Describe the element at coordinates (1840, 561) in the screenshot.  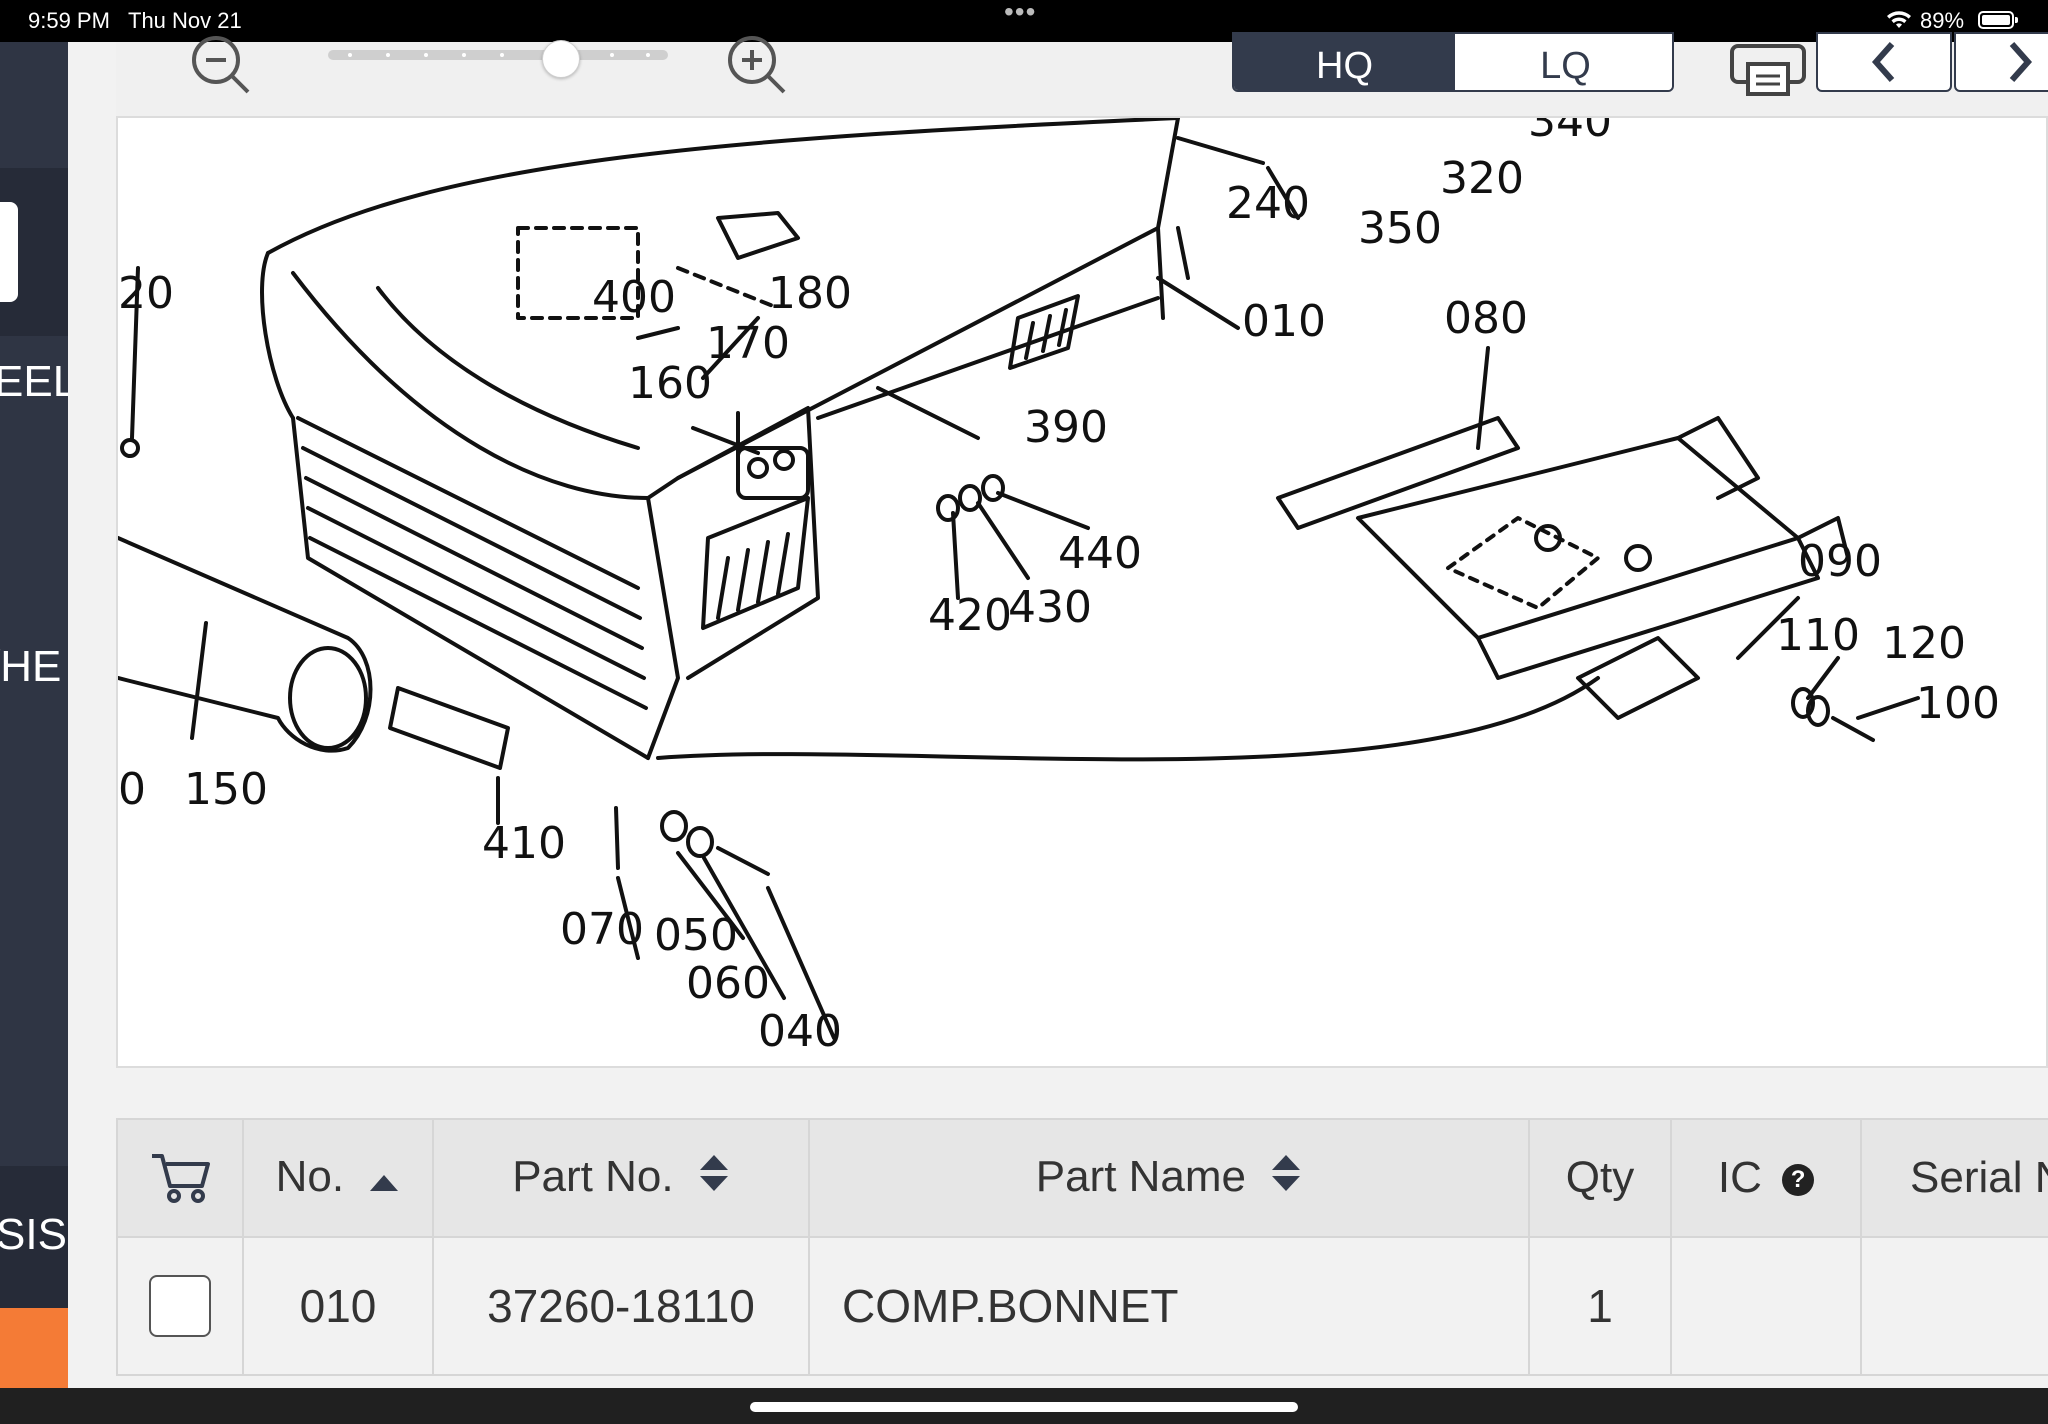
I see `callout: 090` at that location.